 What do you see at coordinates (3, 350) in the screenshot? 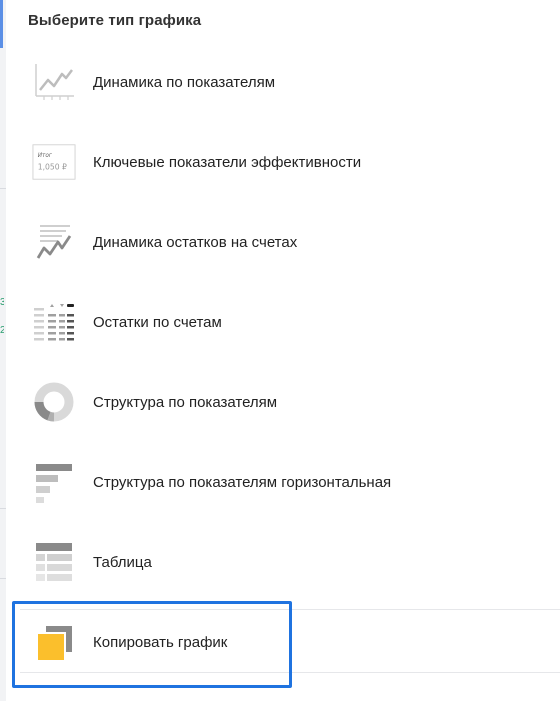
I see `background-page-edge` at bounding box center [3, 350].